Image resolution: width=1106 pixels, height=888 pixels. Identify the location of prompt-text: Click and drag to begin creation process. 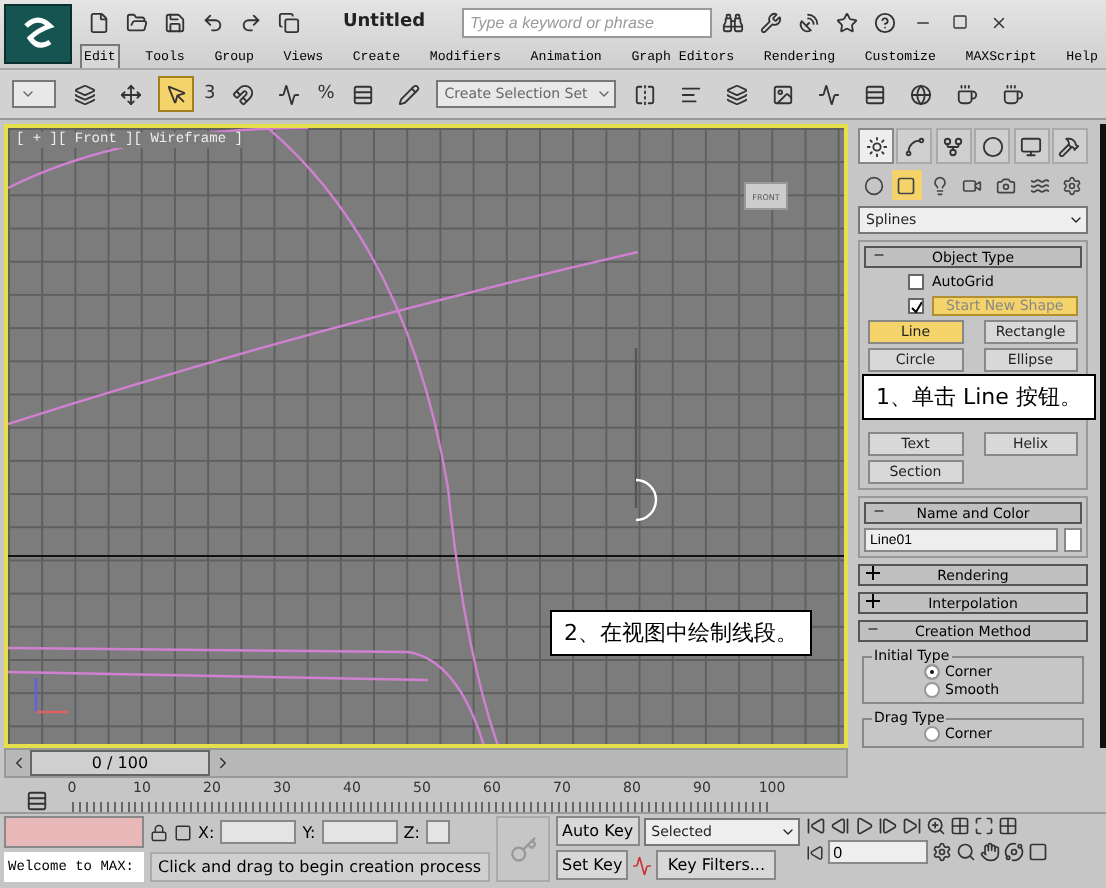
(320, 867).